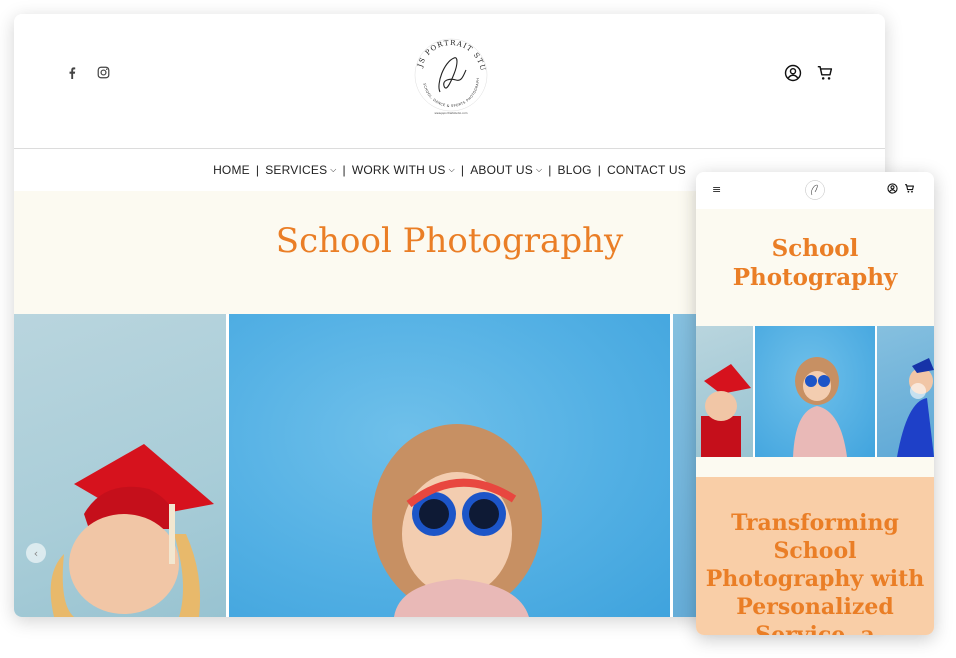 This screenshot has height=658, width=956. What do you see at coordinates (918, 391) in the screenshot?
I see `chevron-left-icon` at bounding box center [918, 391].